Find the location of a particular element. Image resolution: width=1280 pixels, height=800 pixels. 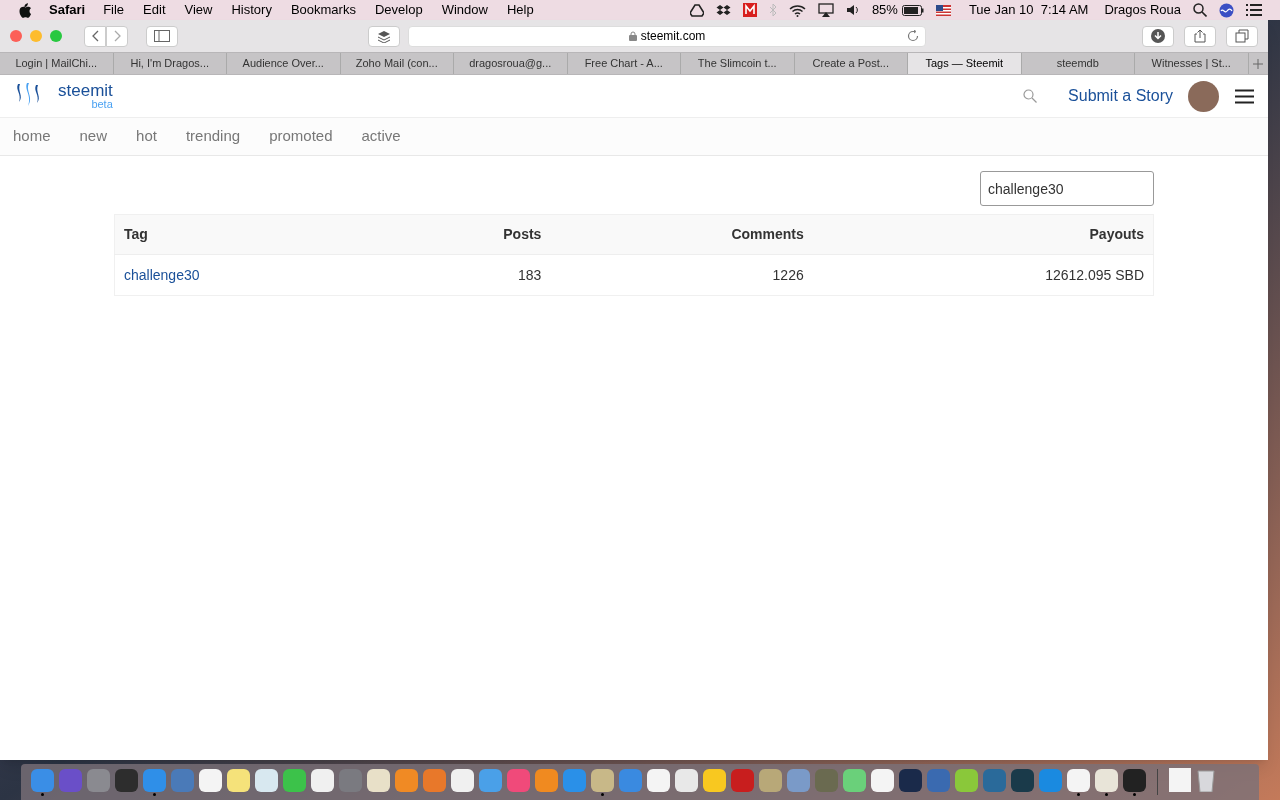

list-icon is located at coordinates (1254, 10).